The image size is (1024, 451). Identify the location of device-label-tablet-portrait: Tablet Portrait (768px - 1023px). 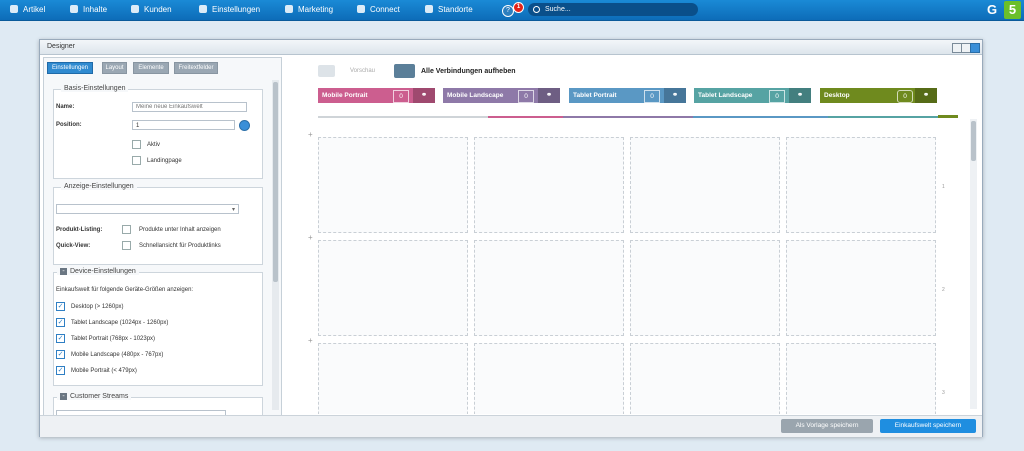
(113, 339).